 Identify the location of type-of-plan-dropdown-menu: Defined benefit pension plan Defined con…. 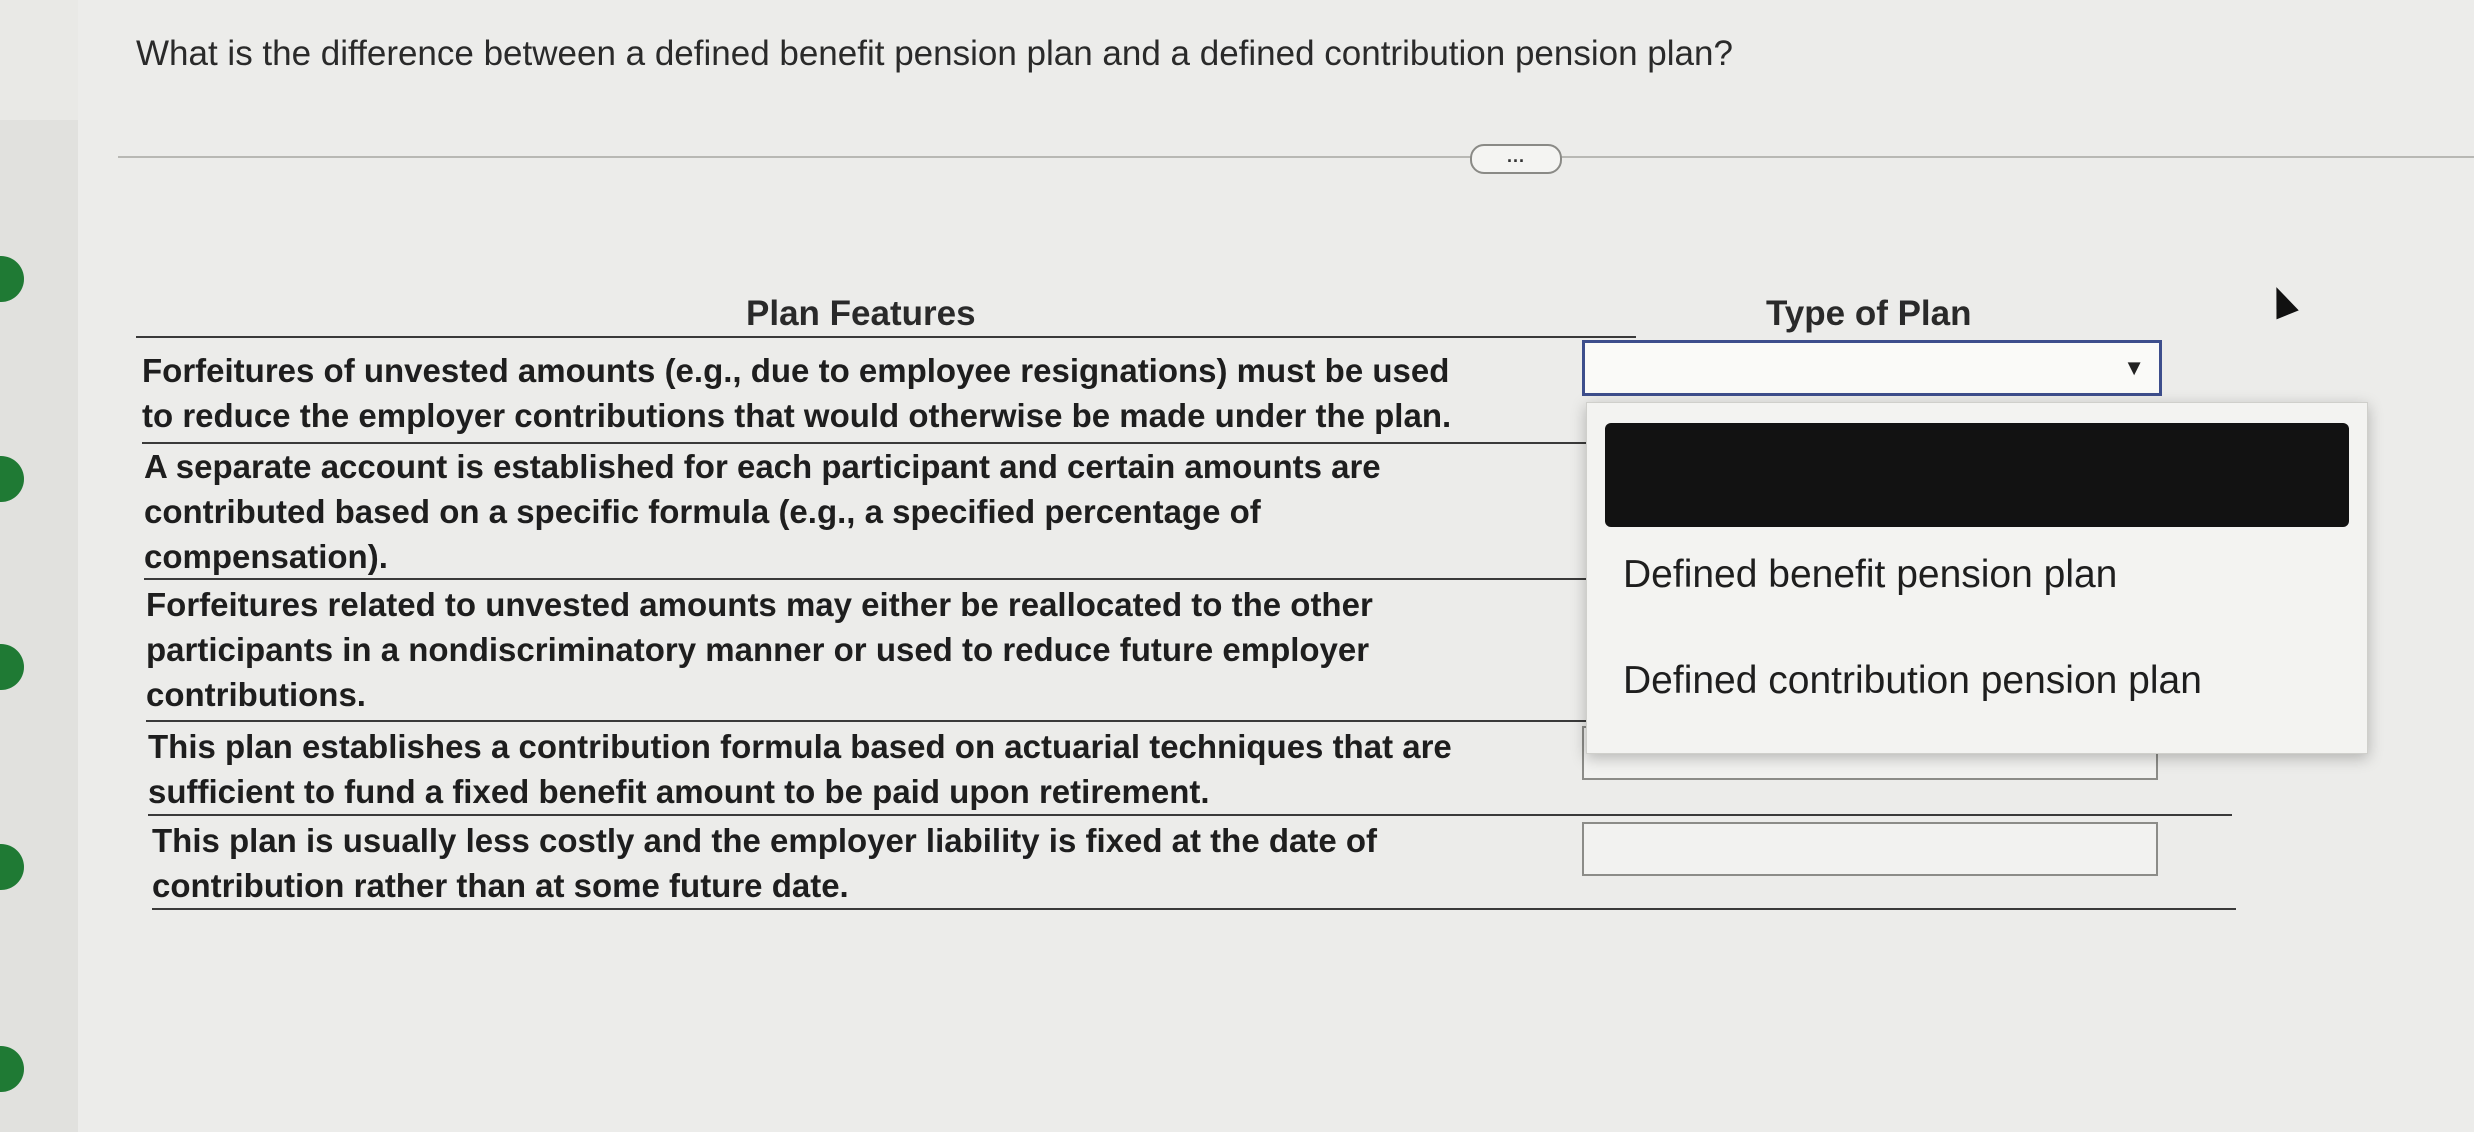
(1977, 578).